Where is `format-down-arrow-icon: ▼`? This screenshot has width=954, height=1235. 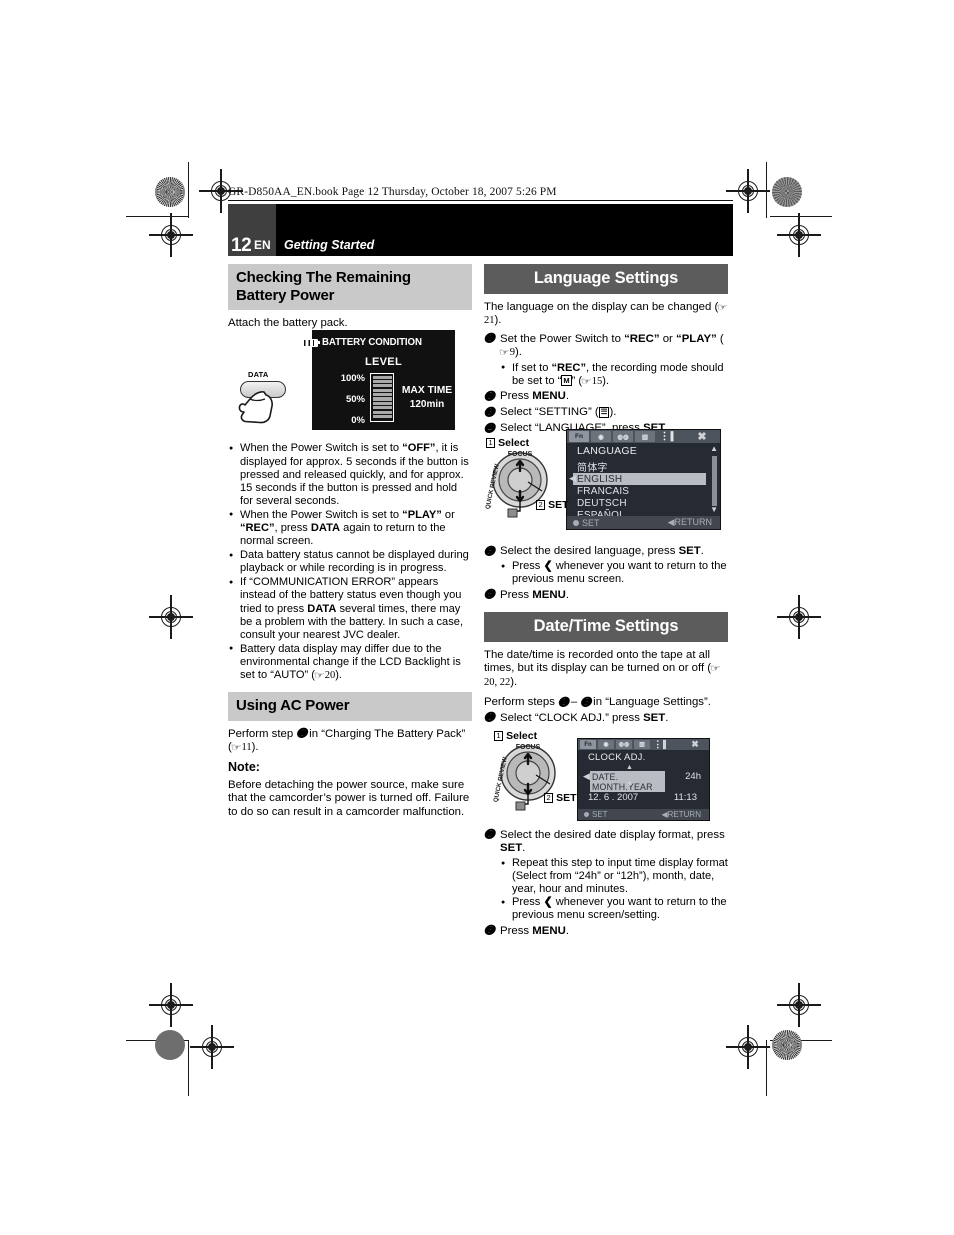
format-down-arrow-icon: ▼ is located at coordinates (629, 784).